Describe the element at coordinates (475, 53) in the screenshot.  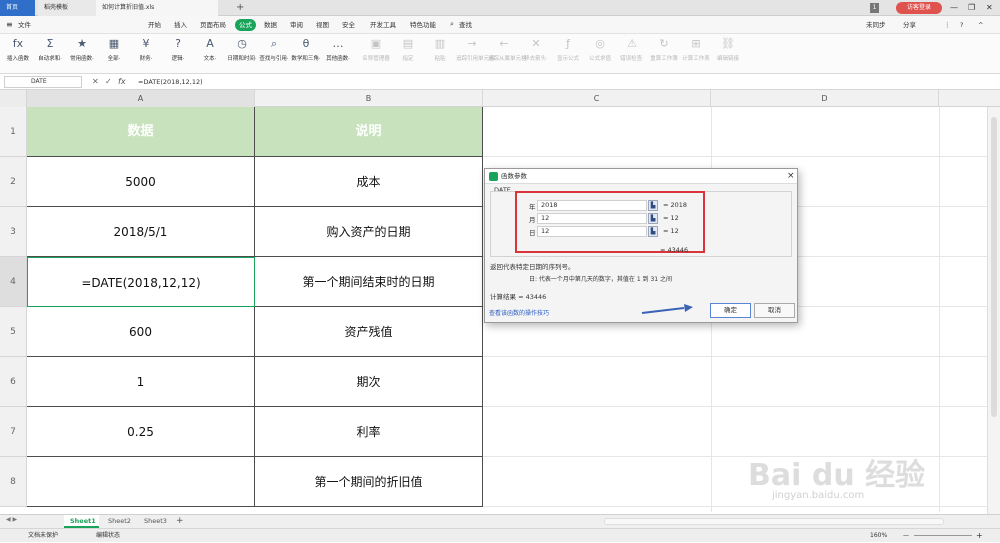
I see `ribbon-button: → 追踪引用单元格` at that location.